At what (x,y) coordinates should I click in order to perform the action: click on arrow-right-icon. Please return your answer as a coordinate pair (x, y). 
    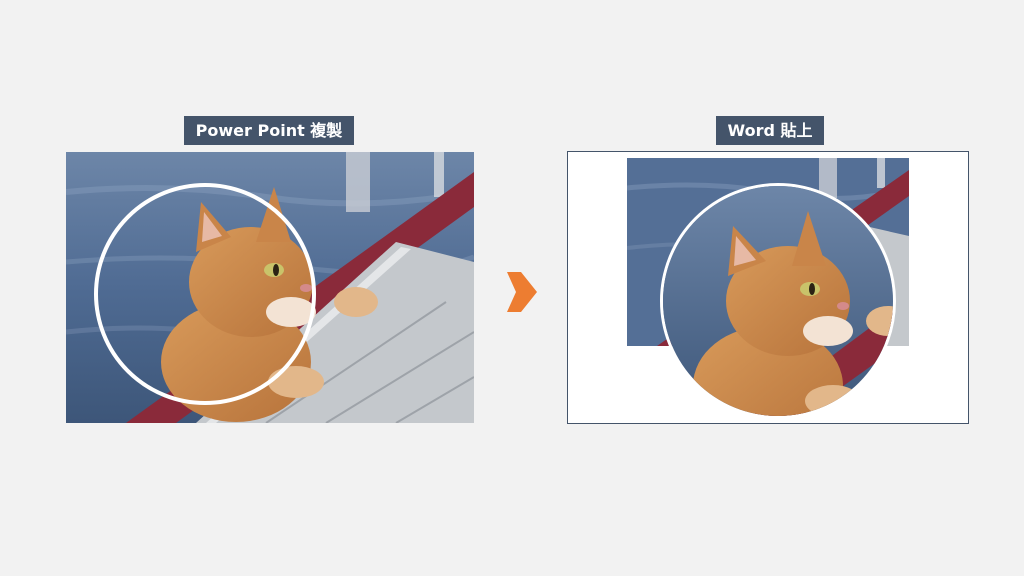
    Looking at the image, I should click on (522, 292).